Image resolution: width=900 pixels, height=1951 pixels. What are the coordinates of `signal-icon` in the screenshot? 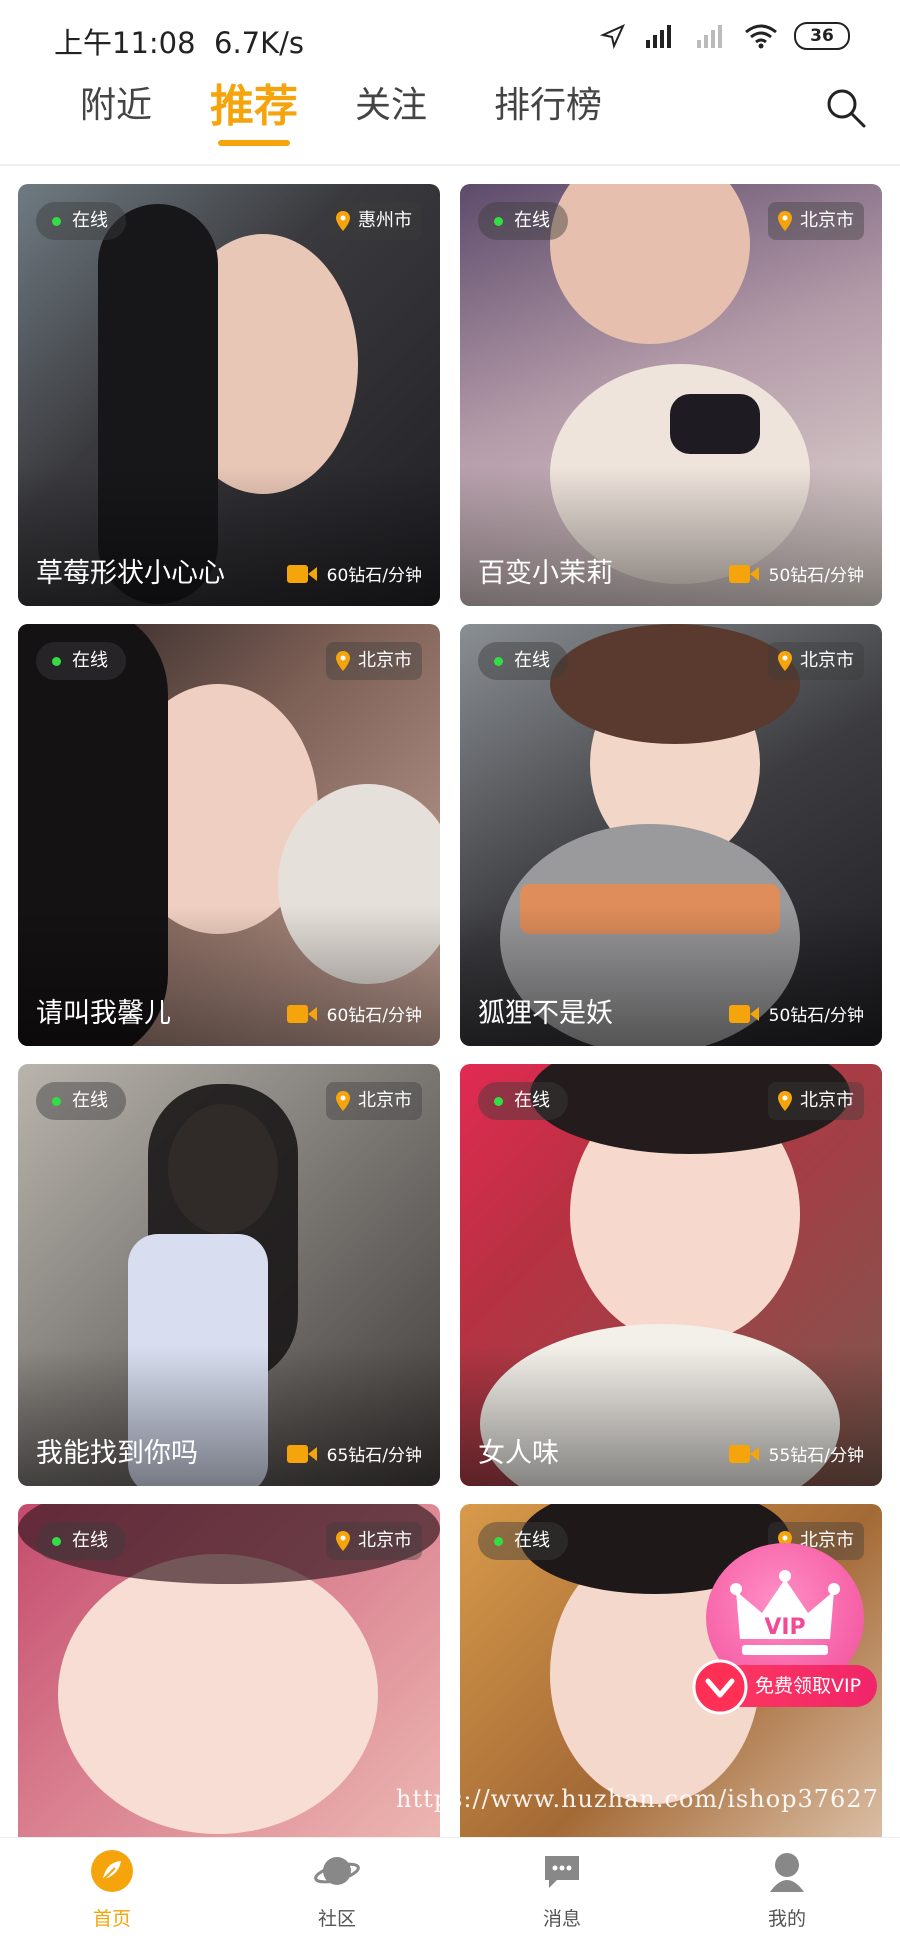 It's located at (709, 36).